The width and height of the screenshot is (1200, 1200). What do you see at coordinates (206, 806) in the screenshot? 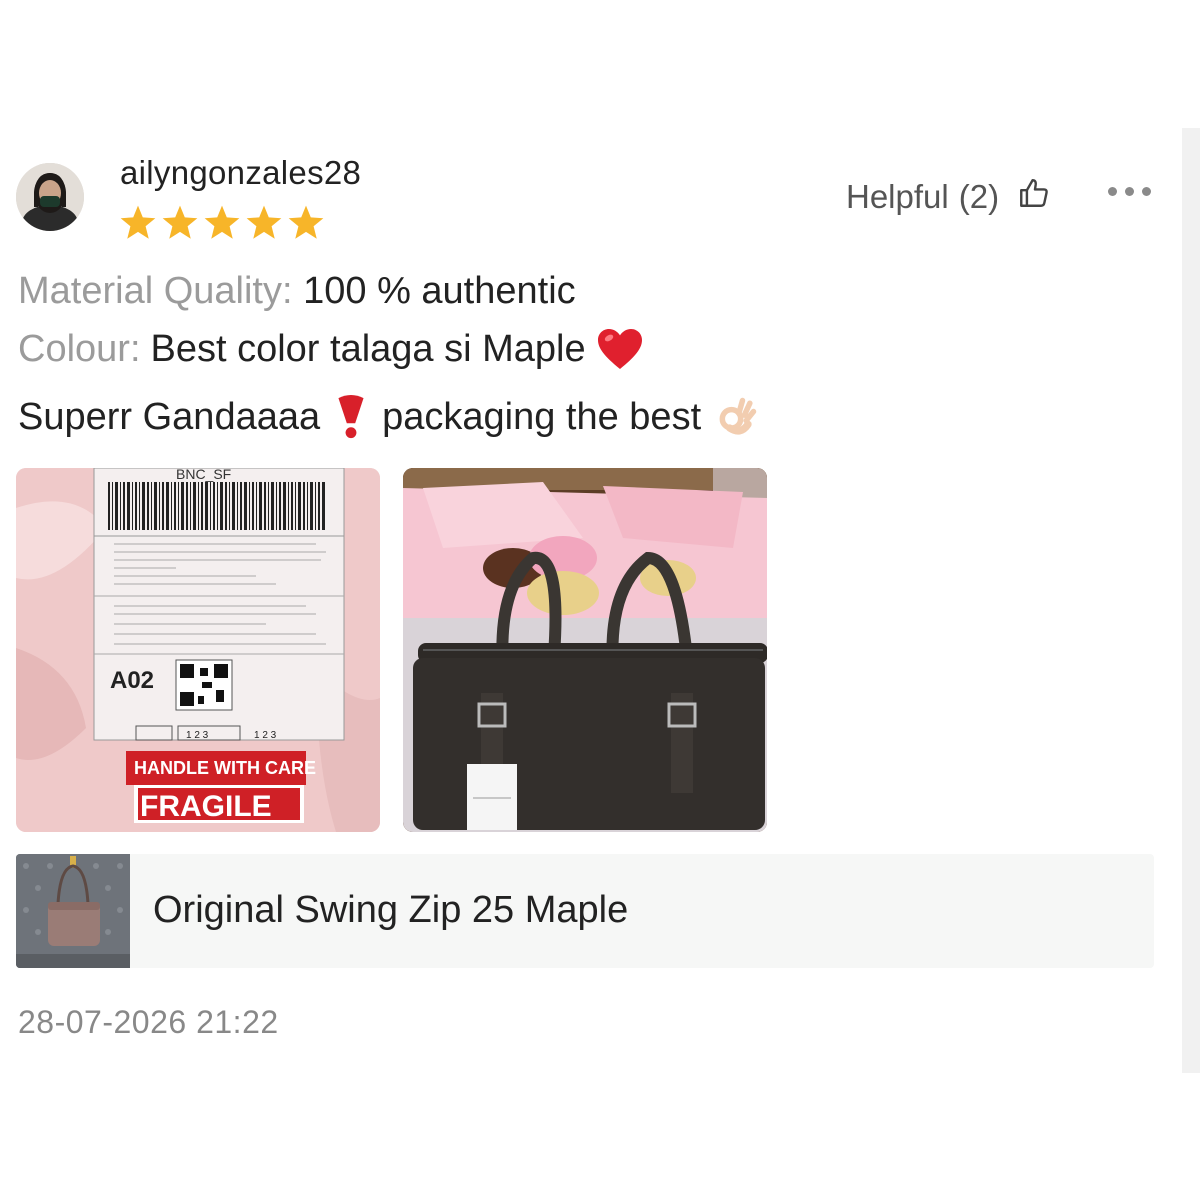
I see `fragile-sticker: FRAGILE` at bounding box center [206, 806].